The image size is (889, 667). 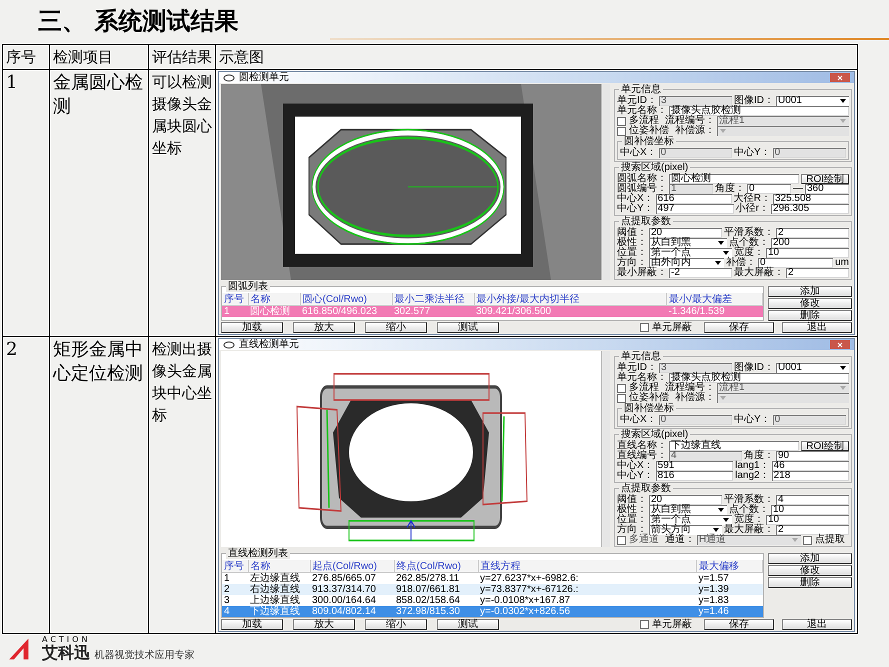 What do you see at coordinates (279, 600) in the screenshot?
I see `table-cell: 上边缘直线` at bounding box center [279, 600].